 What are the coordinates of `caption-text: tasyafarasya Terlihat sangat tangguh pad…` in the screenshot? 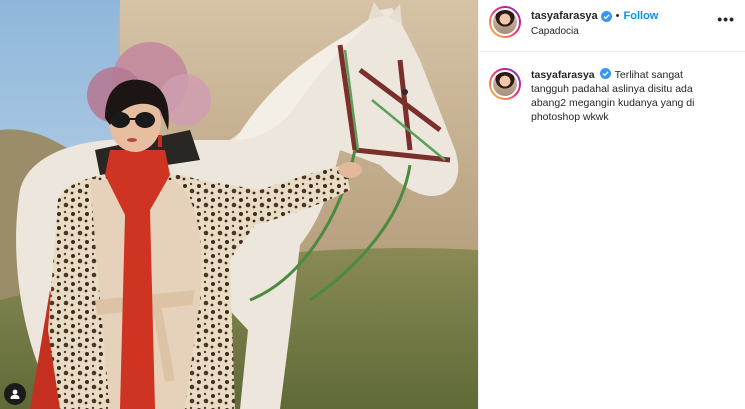 It's located at (626, 96).